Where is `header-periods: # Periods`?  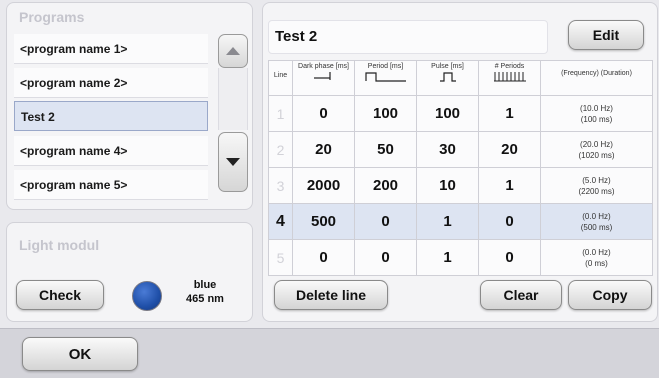
header-periods: # Periods is located at coordinates (509, 78).